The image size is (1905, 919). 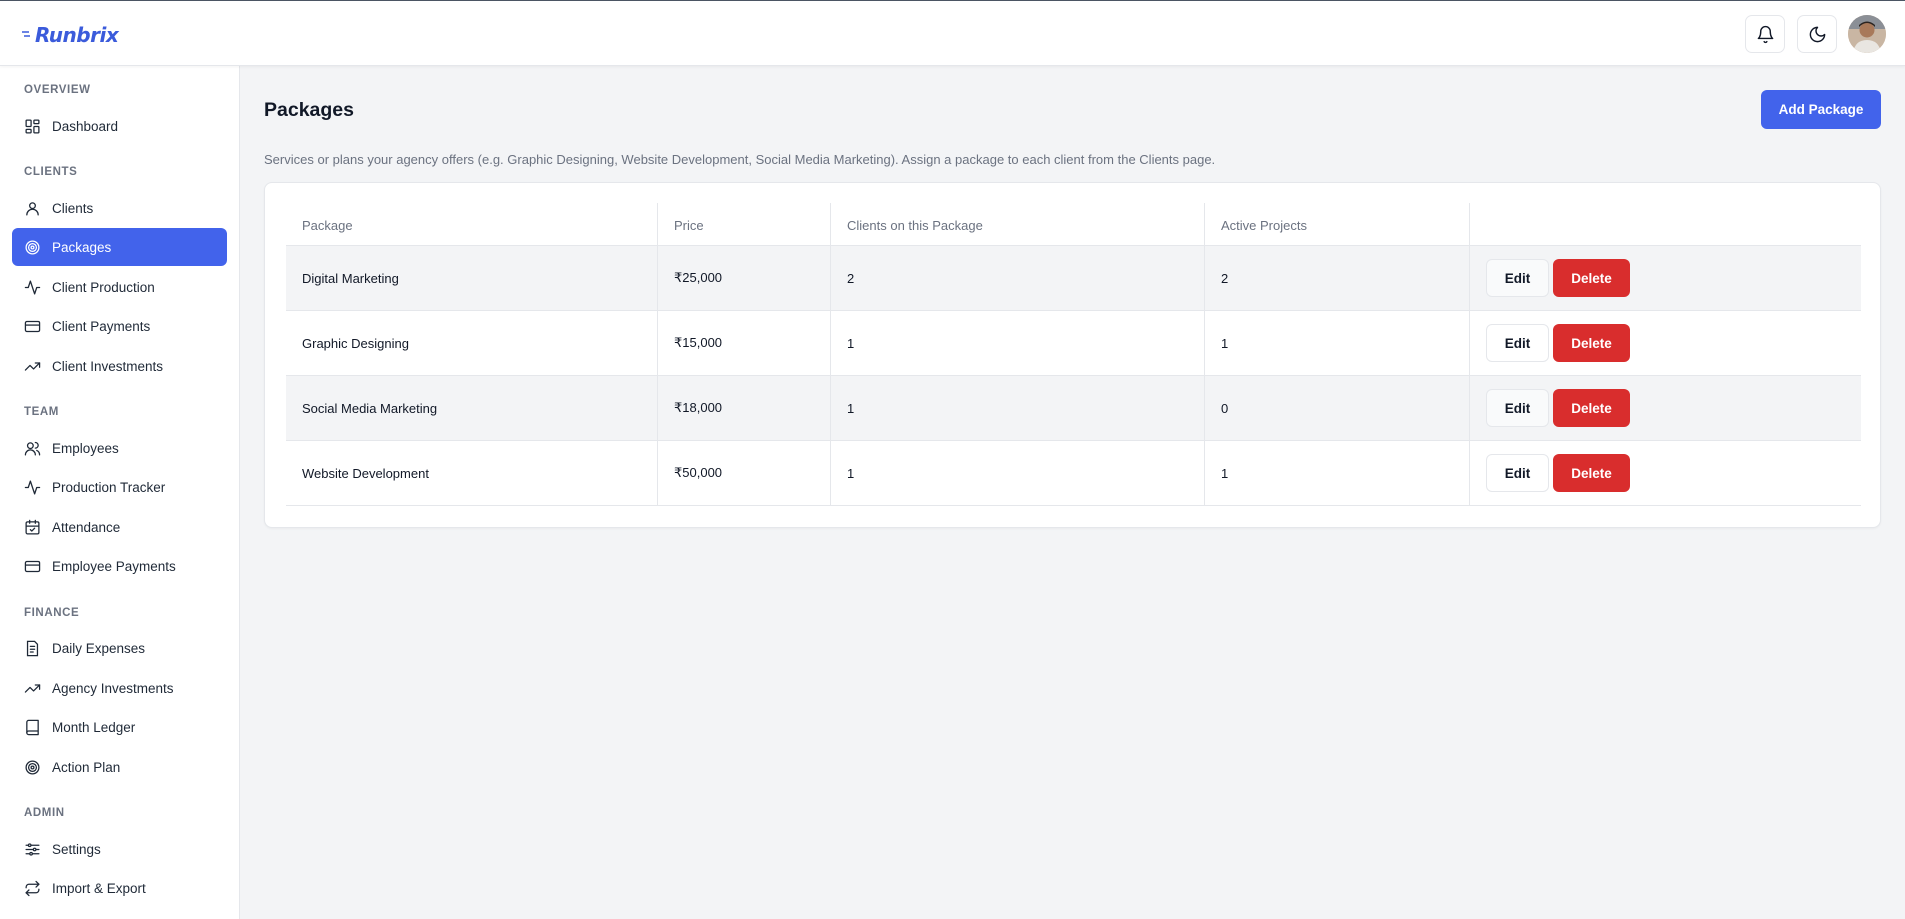 I want to click on section-label-team: TEAM, so click(x=41, y=412).